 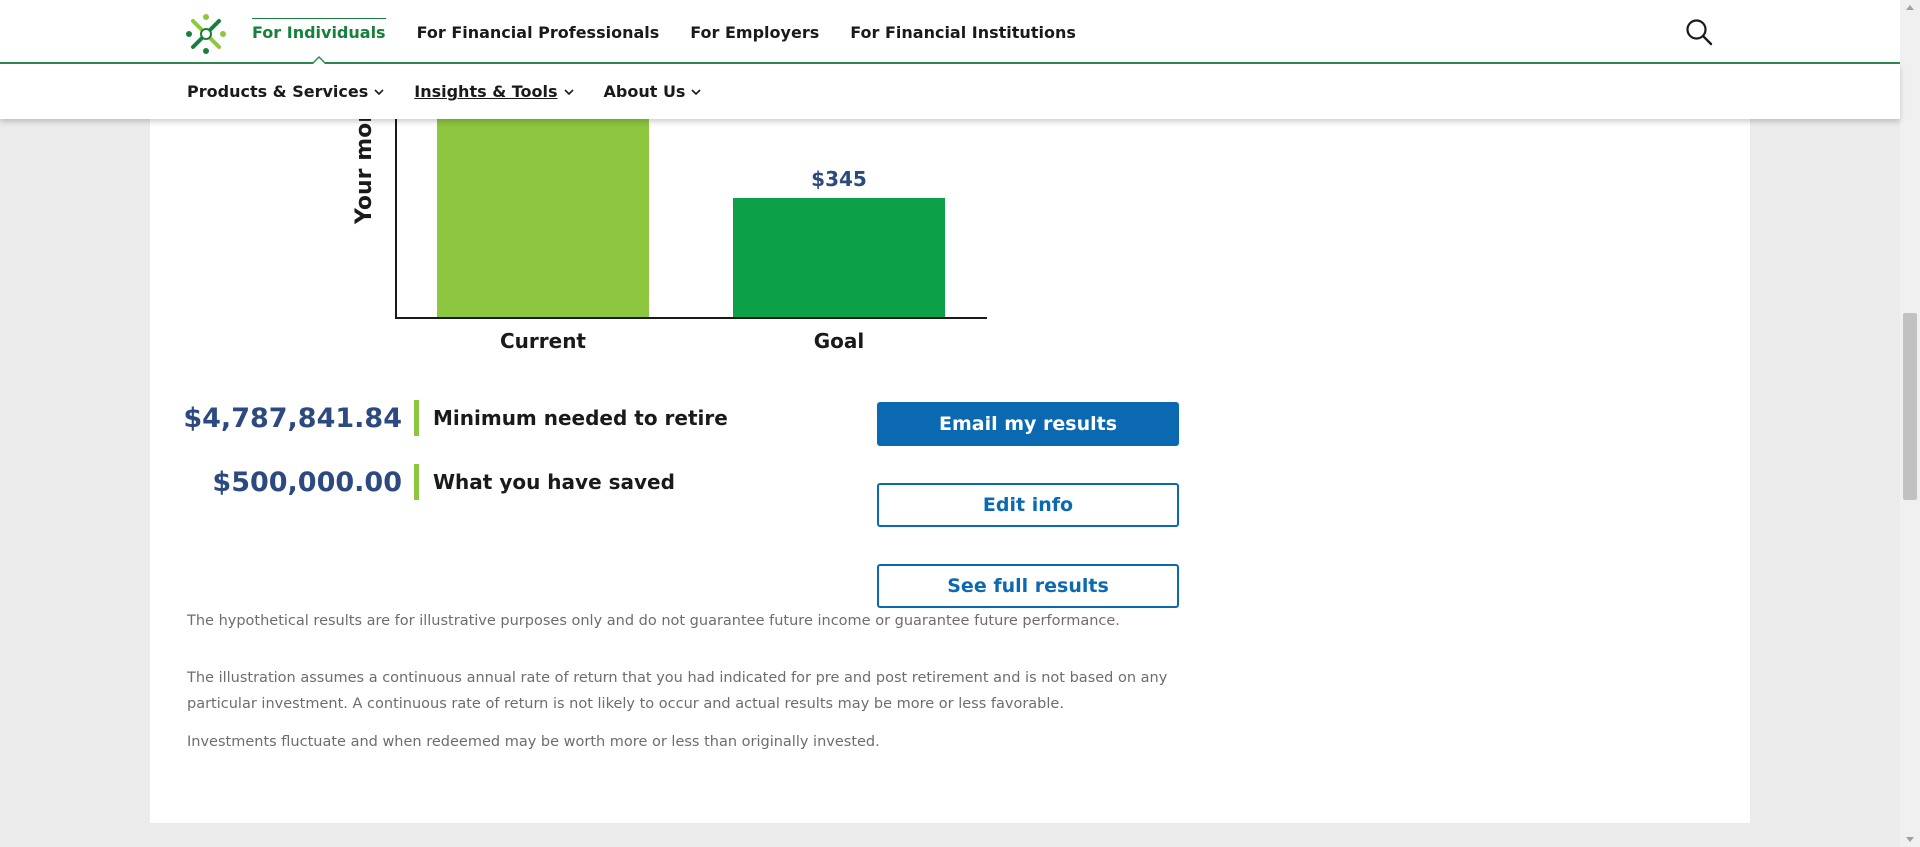 I want to click on page-scrollbar, so click(x=1910, y=423).